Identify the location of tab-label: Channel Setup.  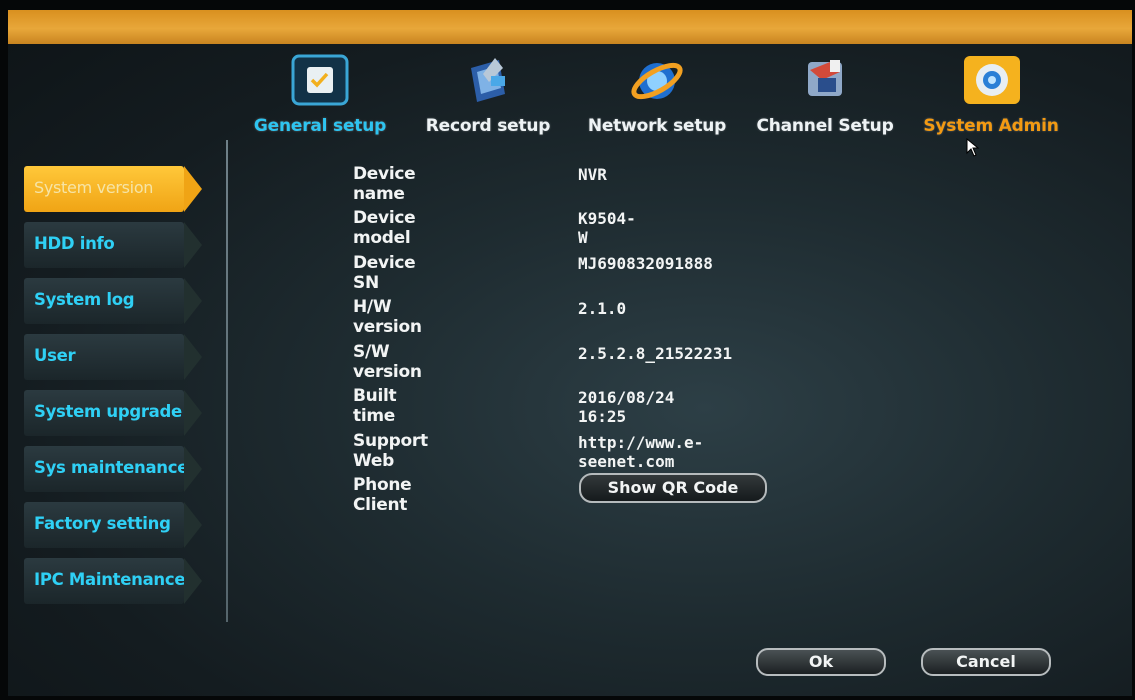
(825, 126).